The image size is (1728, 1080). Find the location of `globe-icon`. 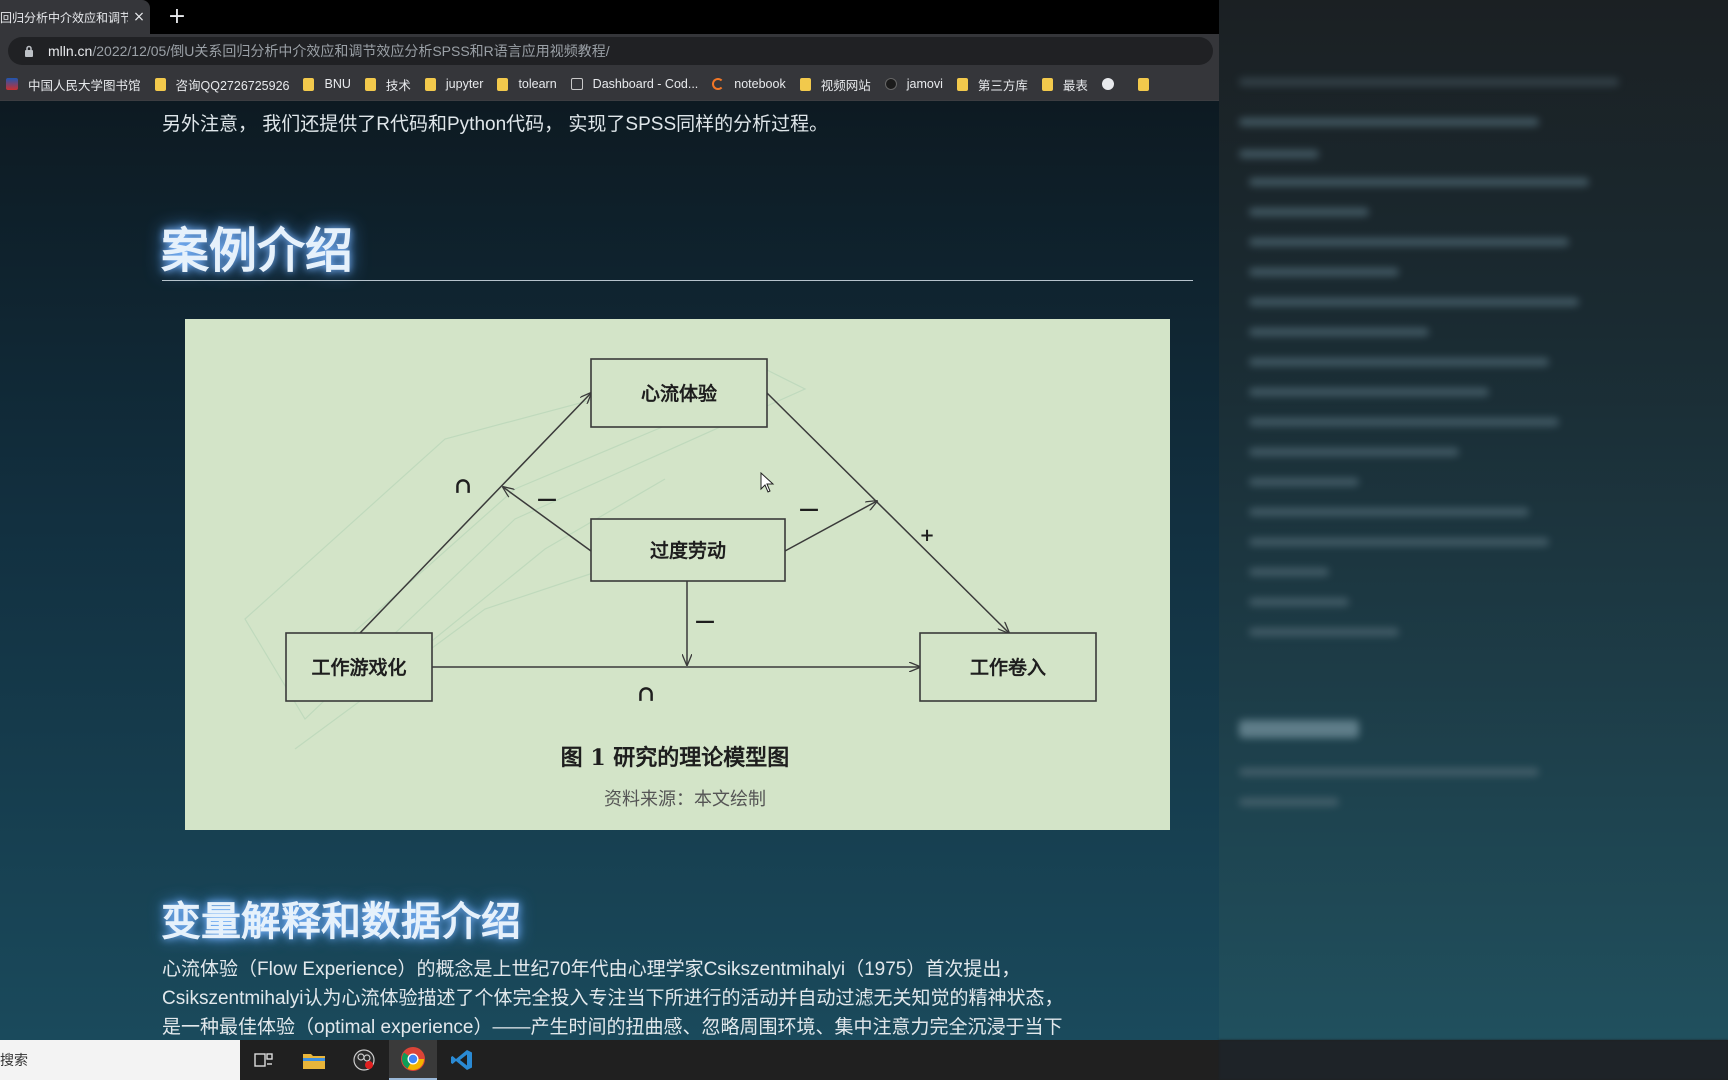

globe-icon is located at coordinates (1107, 84).